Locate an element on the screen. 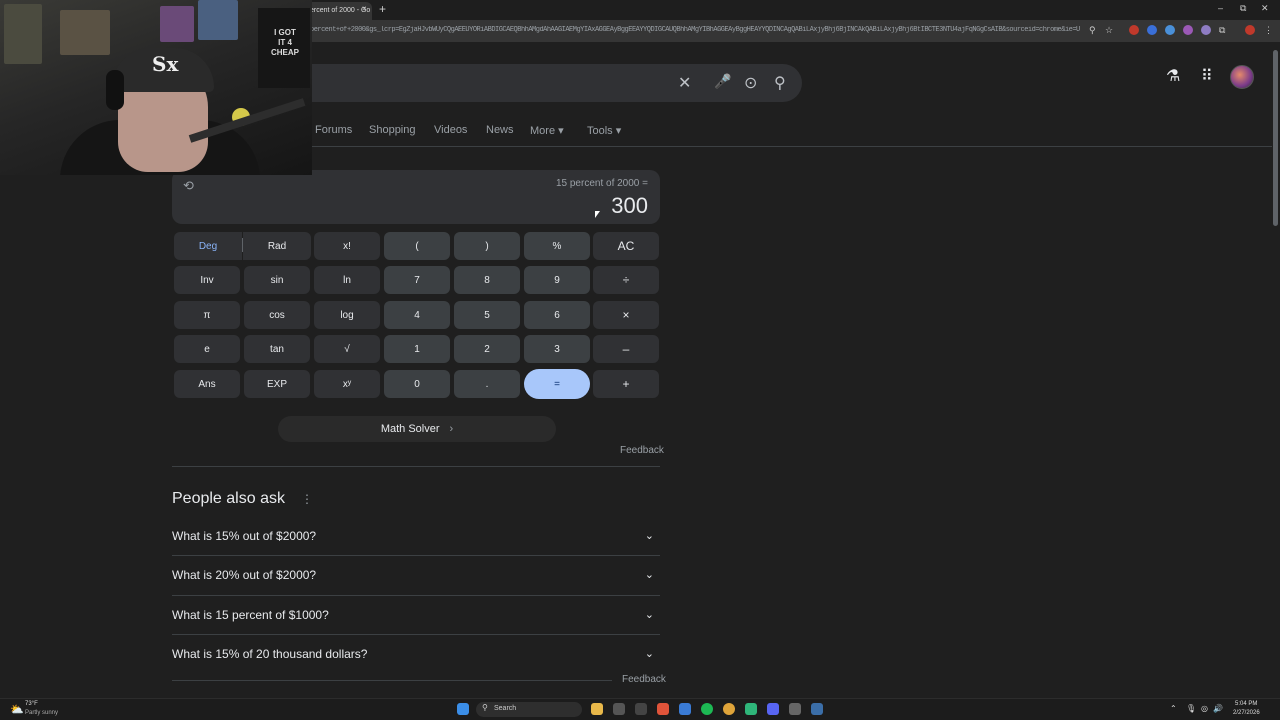 Image resolution: width=1280 pixels, height=720 pixels. tab-close-icon: × is located at coordinates (364, 8).